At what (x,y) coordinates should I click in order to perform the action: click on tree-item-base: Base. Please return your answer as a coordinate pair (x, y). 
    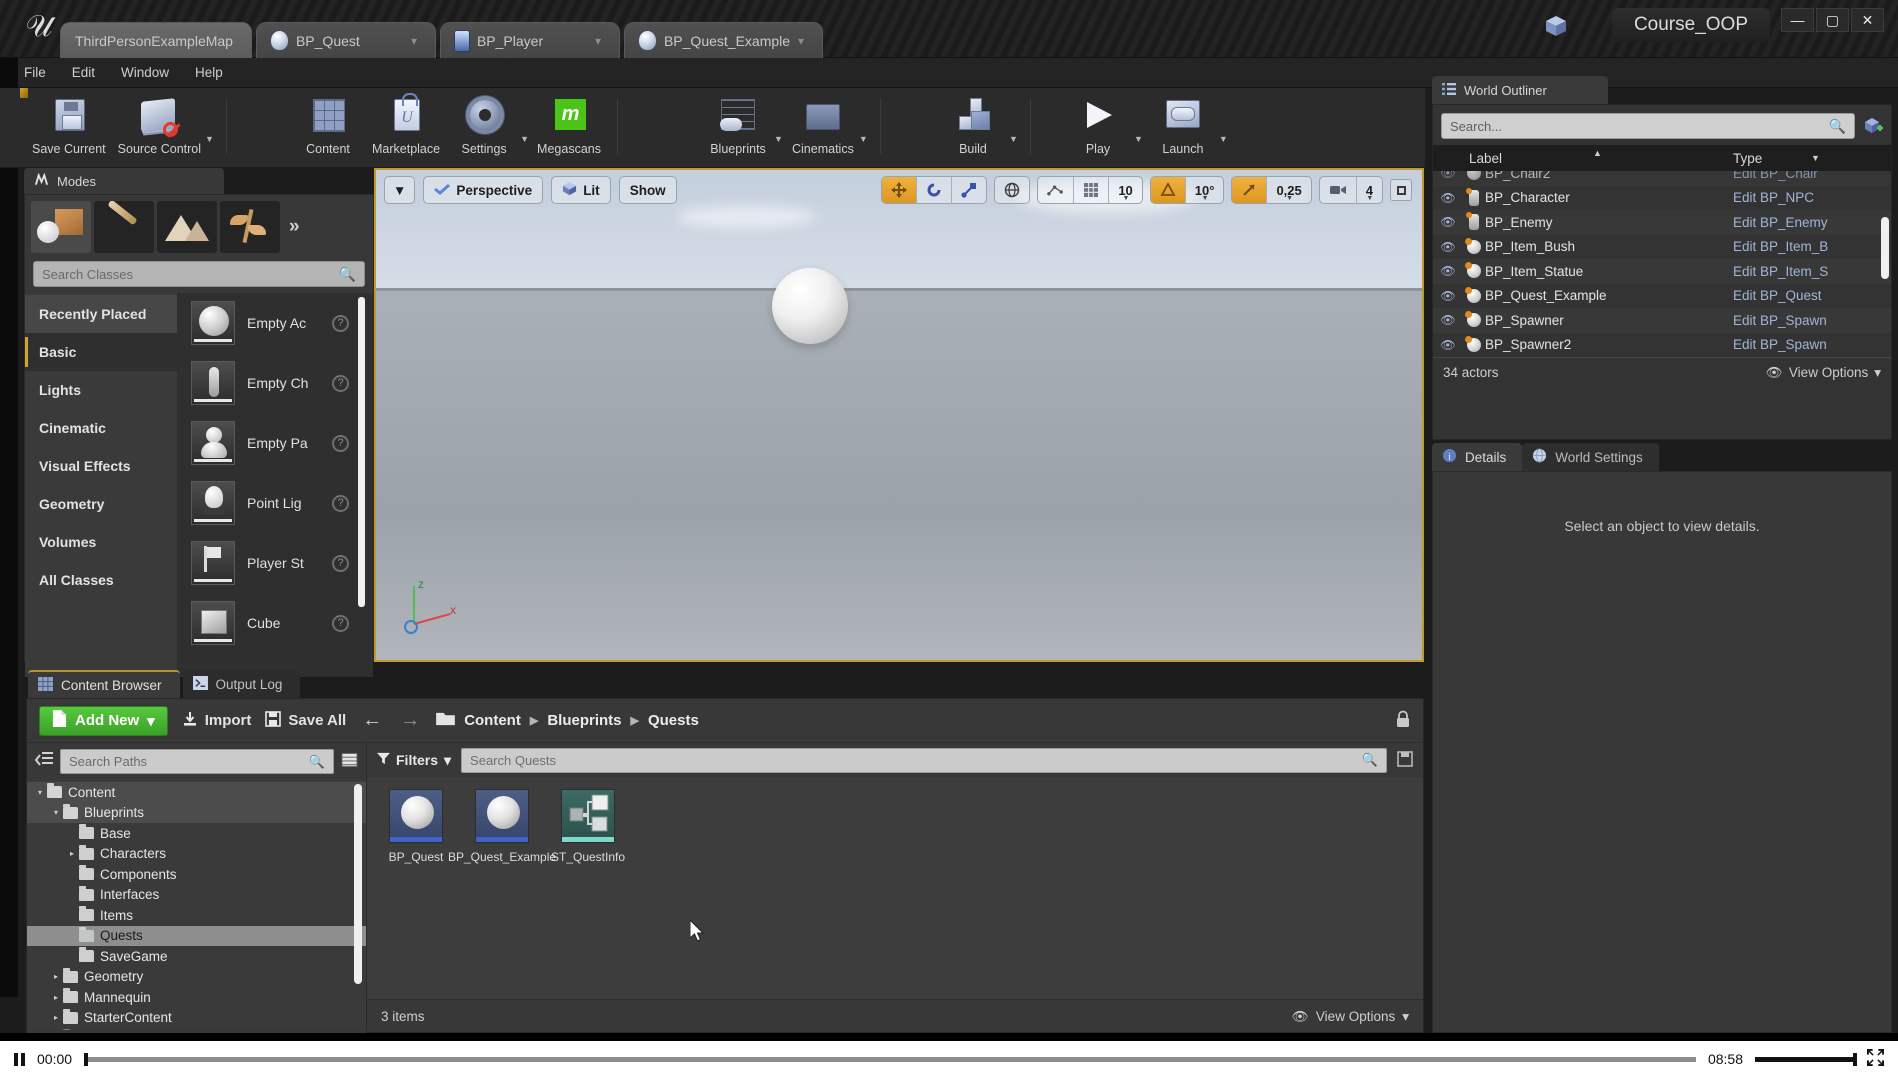
    Looking at the image, I should click on (196, 833).